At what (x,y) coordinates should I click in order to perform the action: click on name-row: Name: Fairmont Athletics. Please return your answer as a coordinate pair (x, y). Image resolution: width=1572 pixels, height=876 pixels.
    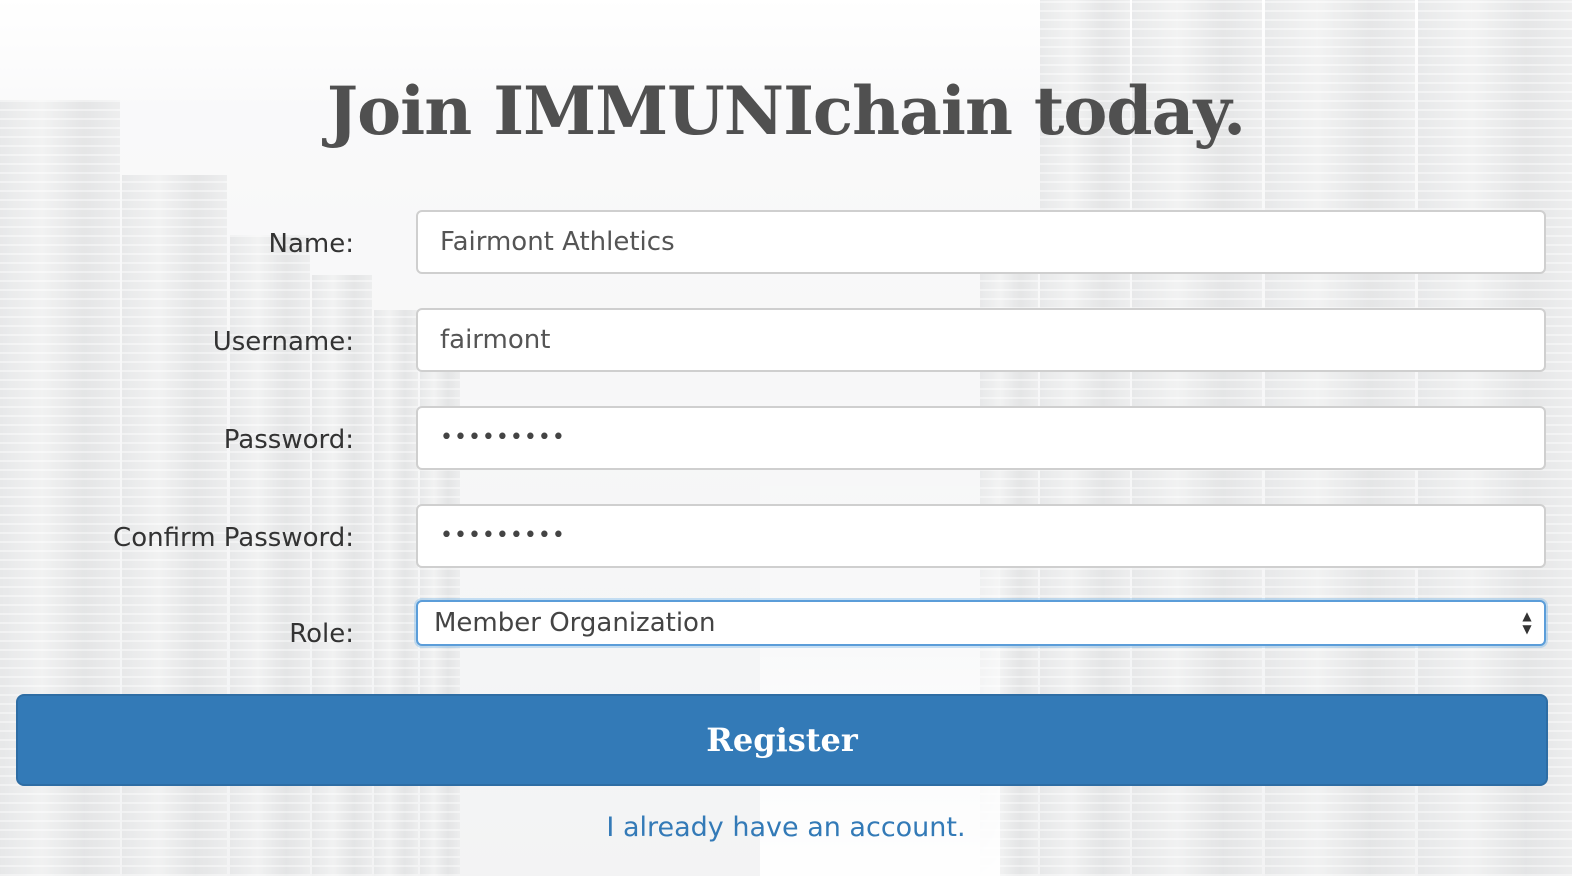
    Looking at the image, I should click on (786, 244).